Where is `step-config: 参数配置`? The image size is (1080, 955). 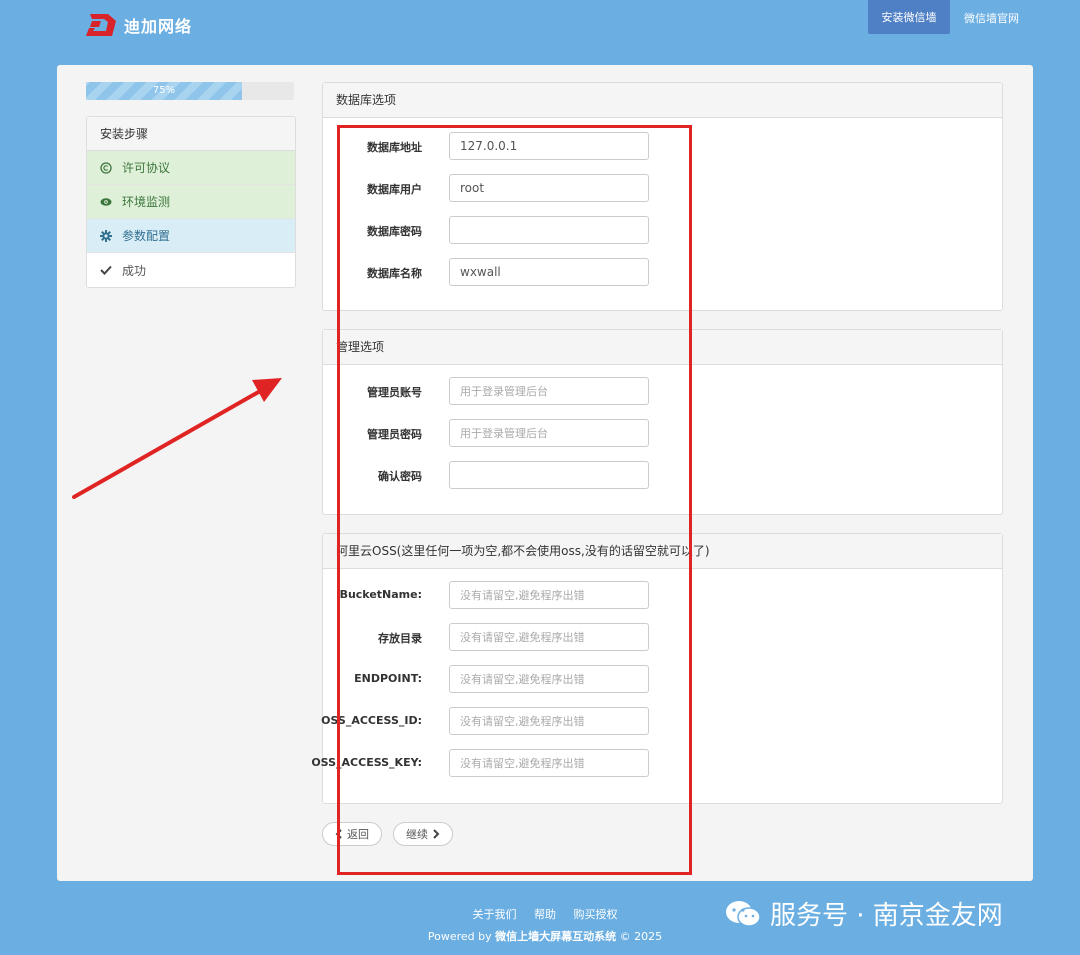 step-config: 参数配置 is located at coordinates (191, 236).